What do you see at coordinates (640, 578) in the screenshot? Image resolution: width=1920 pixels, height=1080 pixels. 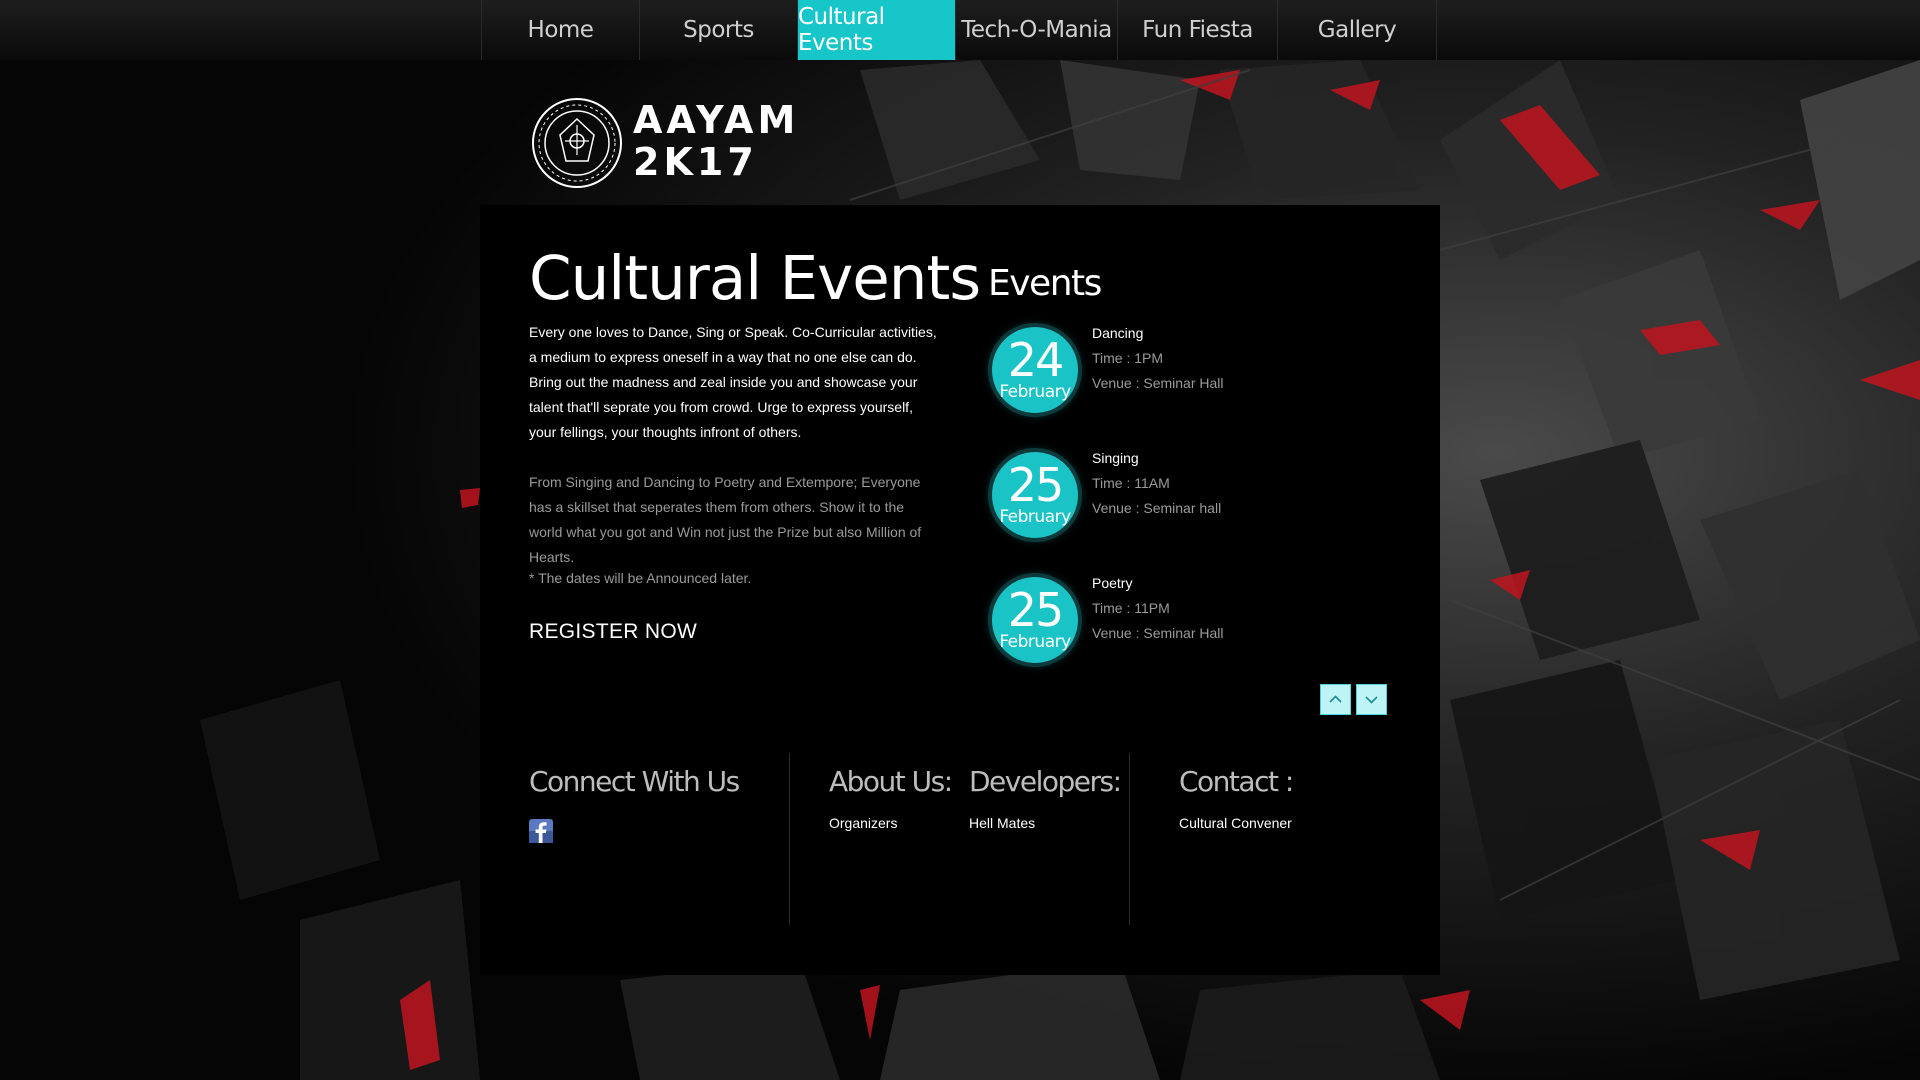 I see `dates-note: * The dates will be Announced later.` at bounding box center [640, 578].